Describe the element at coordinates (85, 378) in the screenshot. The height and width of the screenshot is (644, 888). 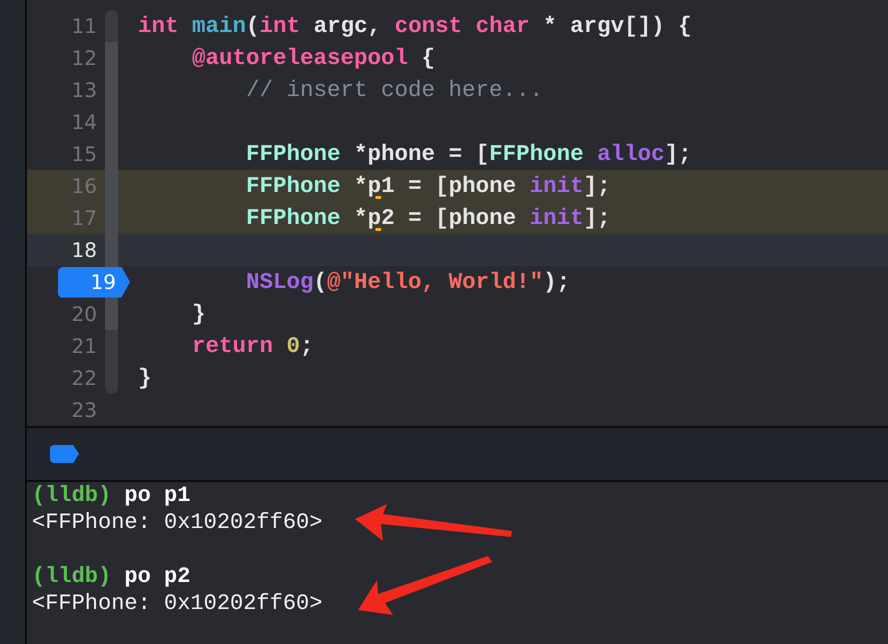
I see `line-number: 22` at that location.